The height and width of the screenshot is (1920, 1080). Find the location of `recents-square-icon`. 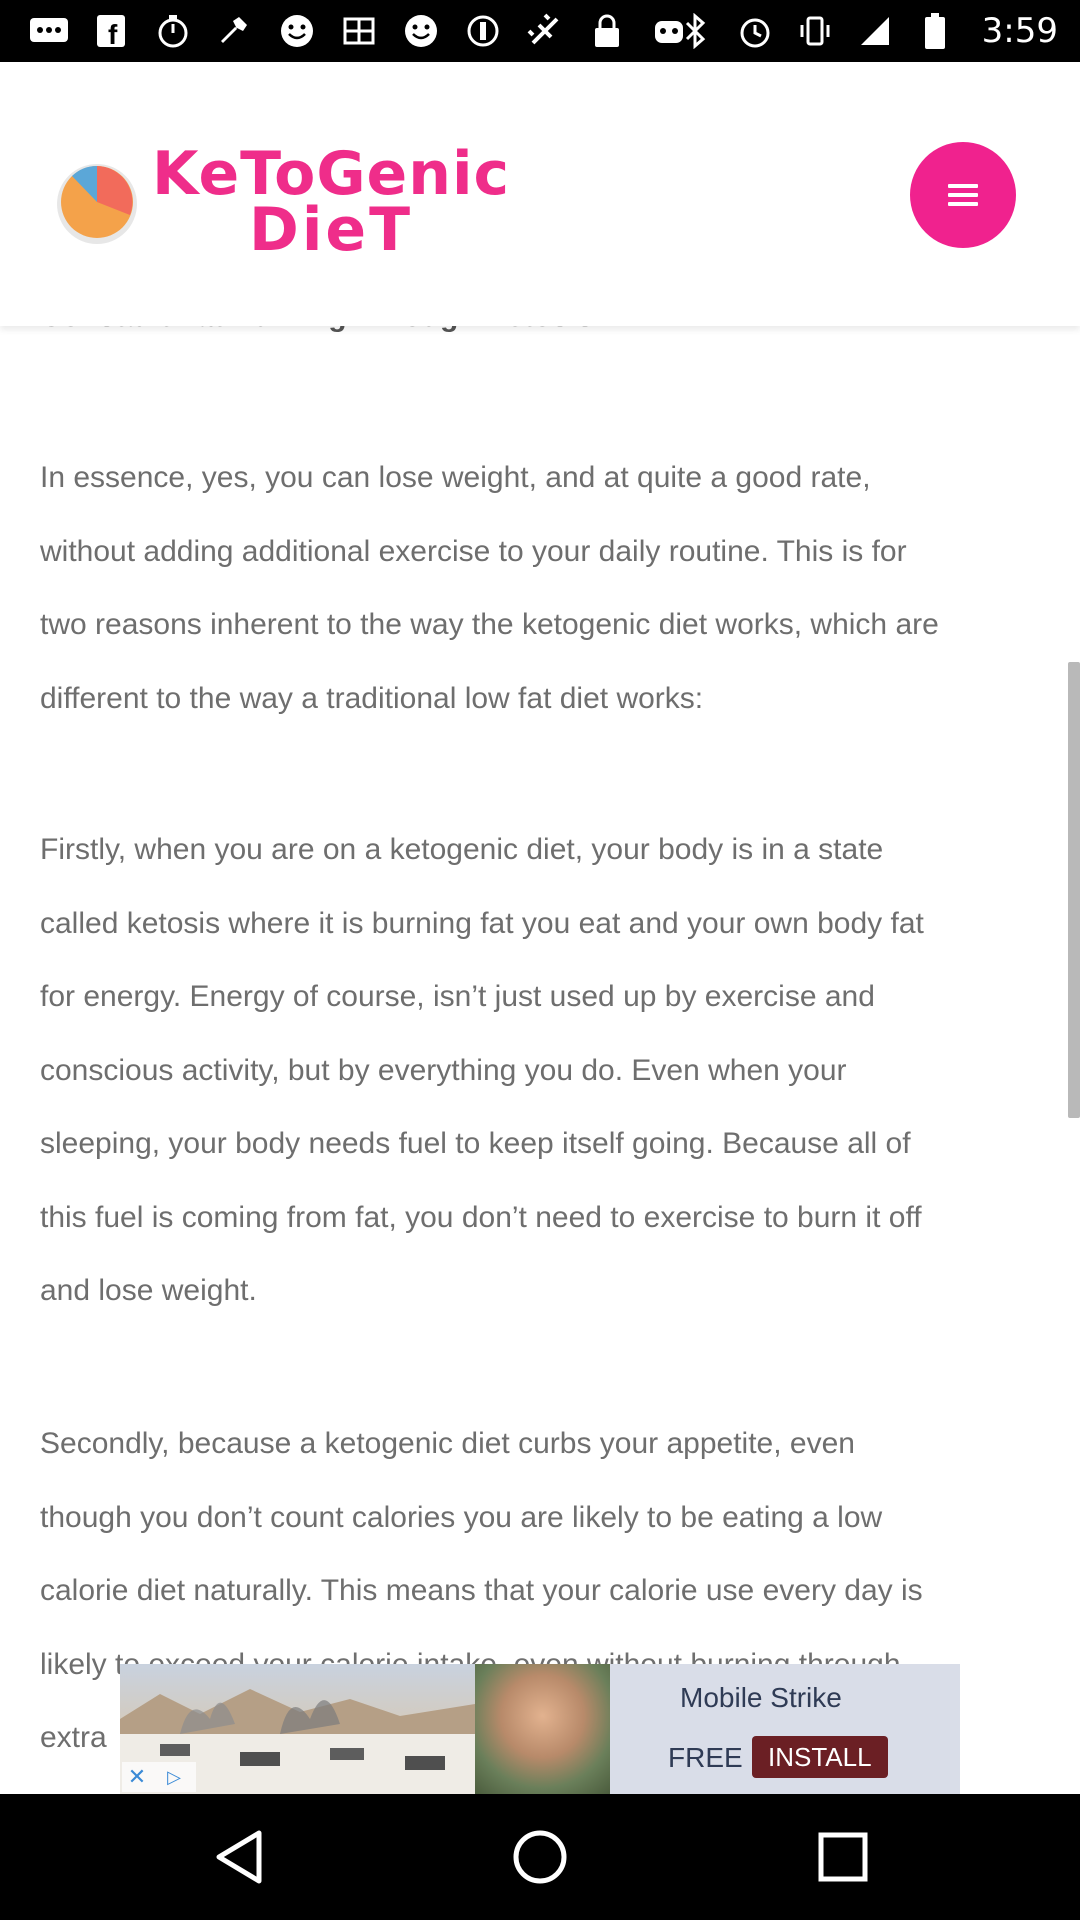

recents-square-icon is located at coordinates (843, 1857).